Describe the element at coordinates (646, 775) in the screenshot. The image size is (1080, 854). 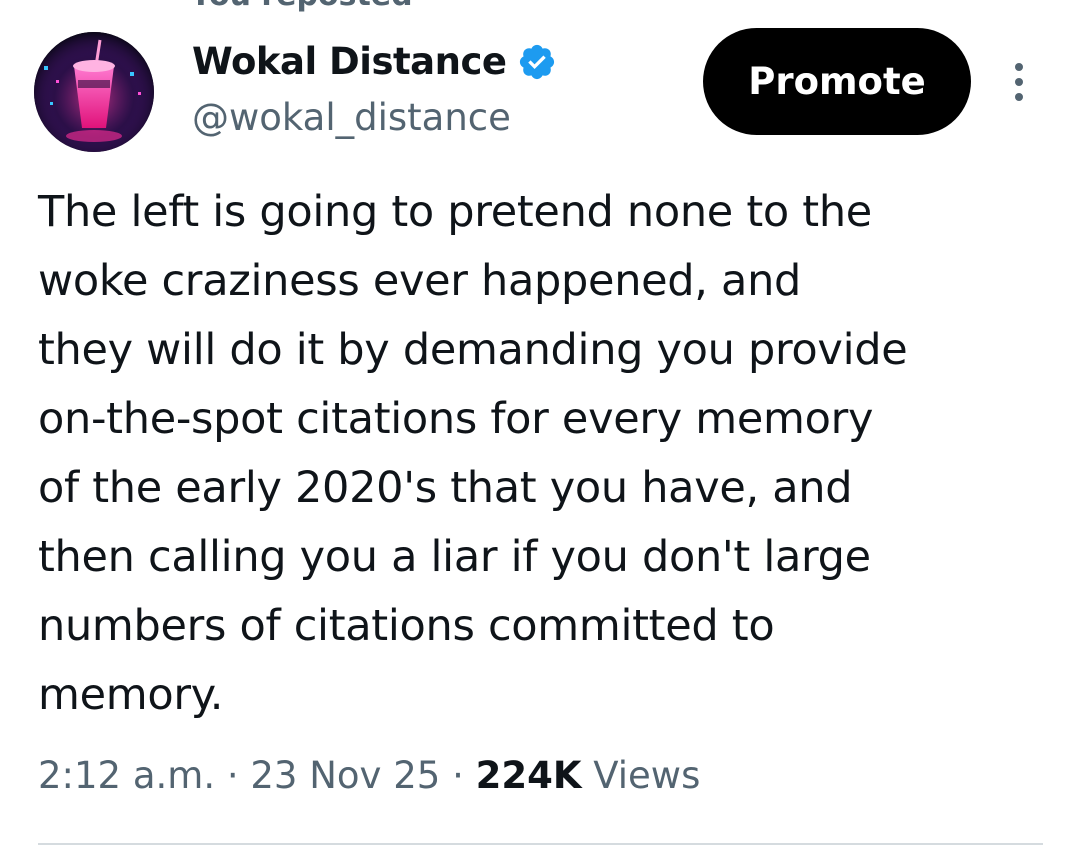
I see `views-label: Views` at that location.